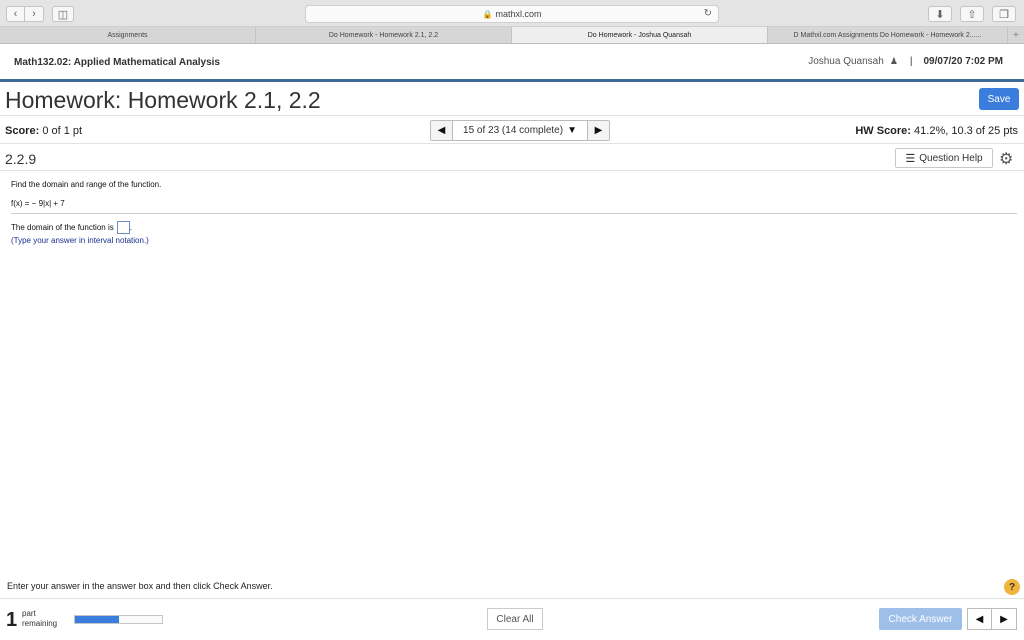  I want to click on question-help-button: ☰ Question Help, so click(944, 158).